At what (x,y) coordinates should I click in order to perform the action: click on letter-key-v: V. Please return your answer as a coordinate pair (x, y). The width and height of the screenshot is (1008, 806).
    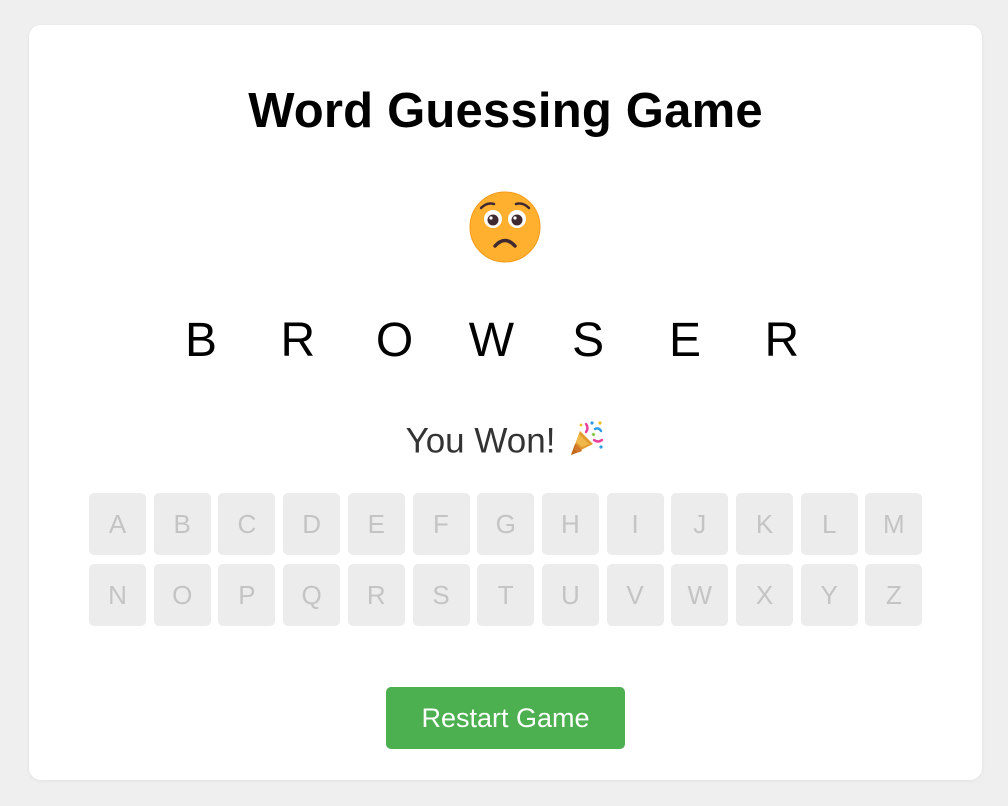
    Looking at the image, I should click on (635, 595).